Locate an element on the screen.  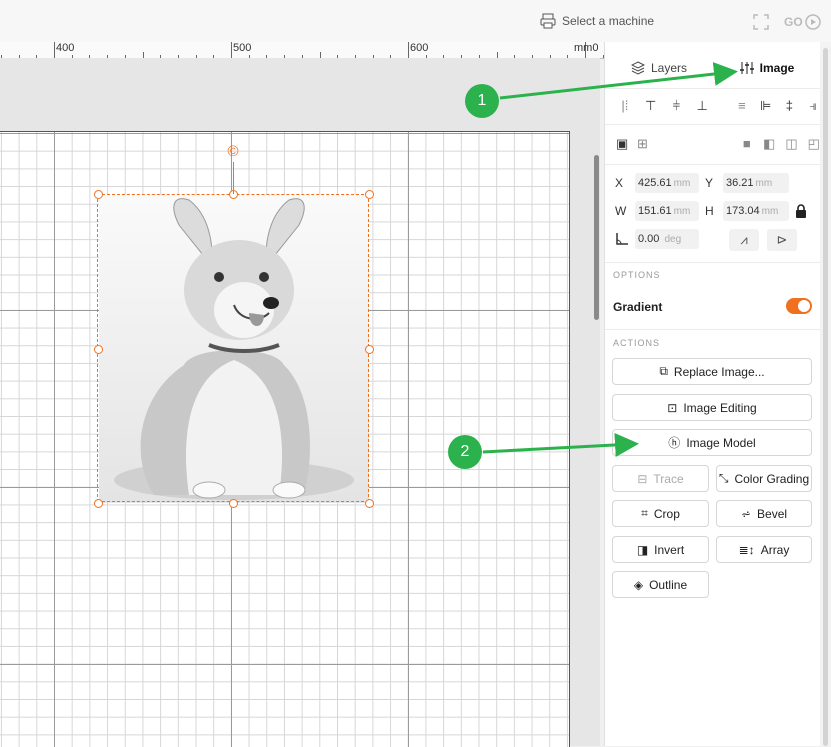
align-top-icon: ⊤ is located at coordinates (651, 106).